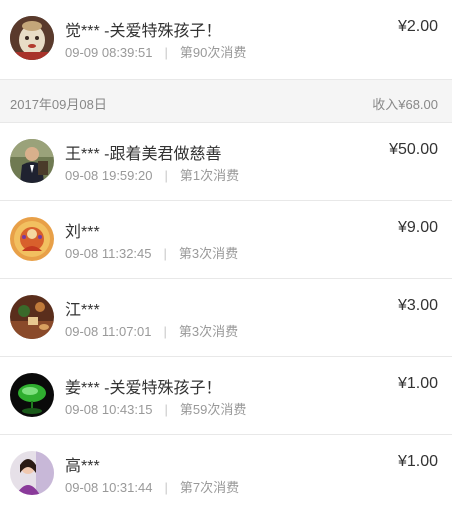 The height and width of the screenshot is (514, 452). I want to click on transaction-meta: 09-08 10:43:15 | 第59次消费, so click(155, 408).